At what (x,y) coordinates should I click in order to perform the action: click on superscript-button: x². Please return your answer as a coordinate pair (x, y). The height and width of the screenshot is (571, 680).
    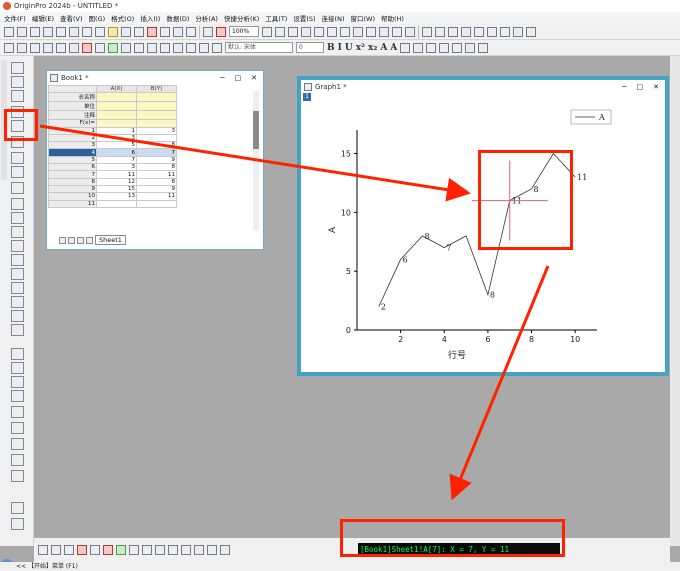
    Looking at the image, I should click on (360, 48).